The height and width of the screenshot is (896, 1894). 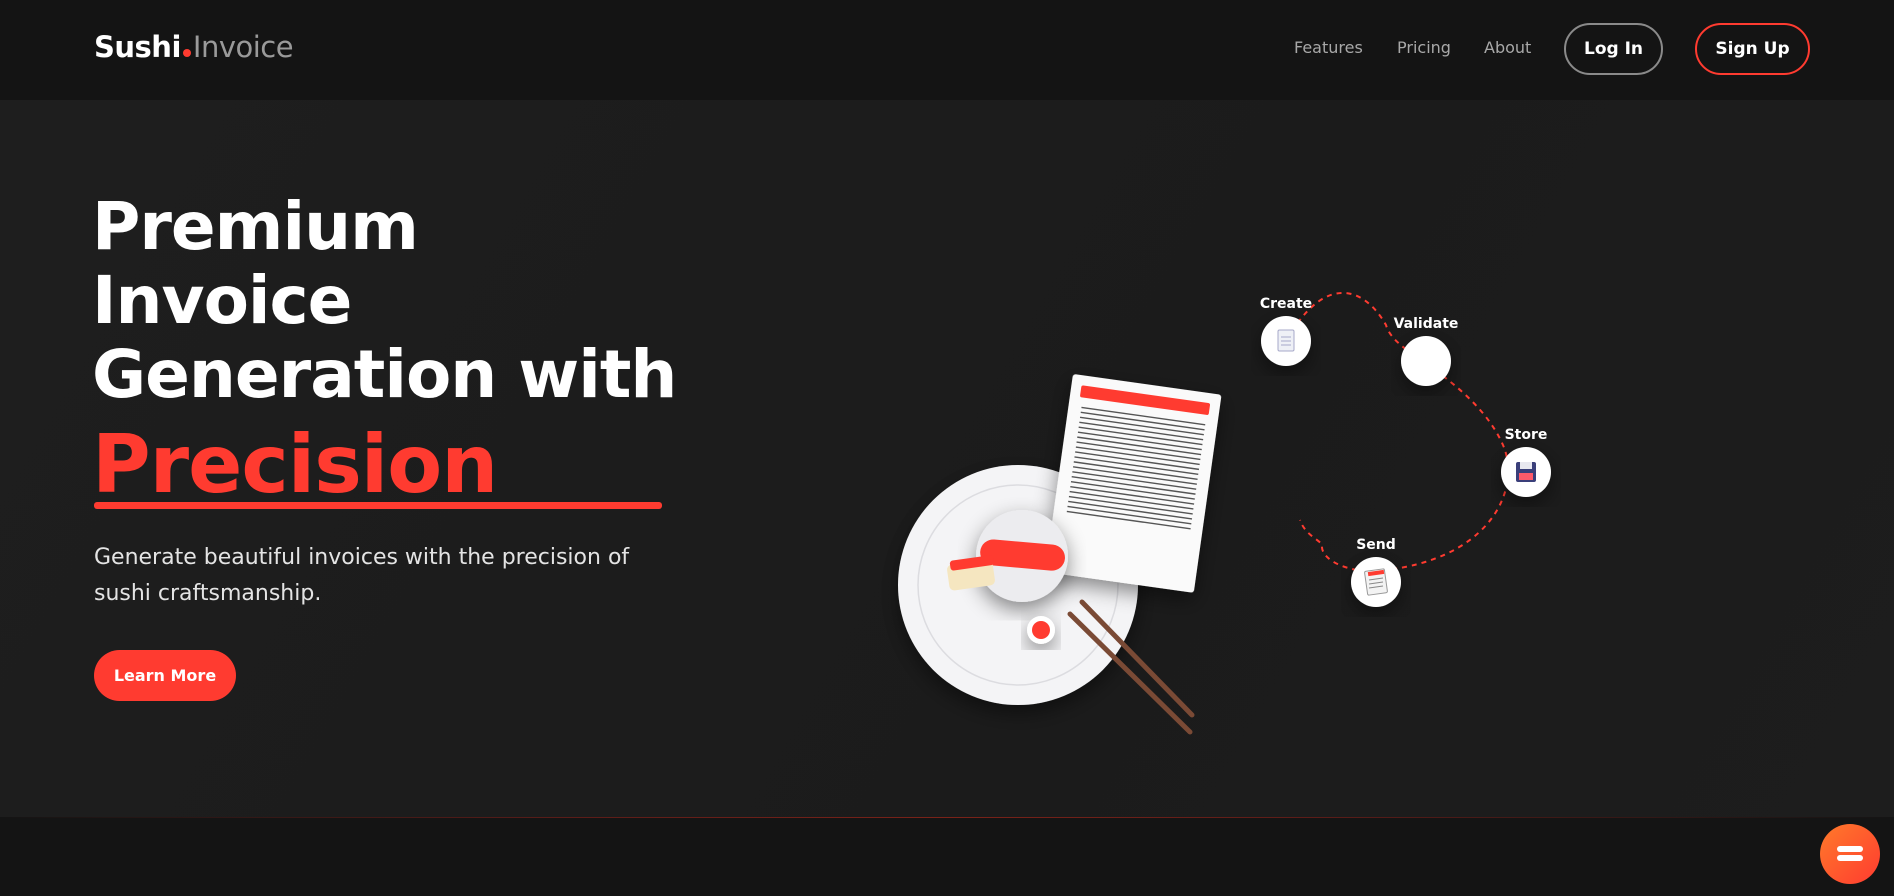 I want to click on nav-link-features: Features, so click(x=1328, y=47).